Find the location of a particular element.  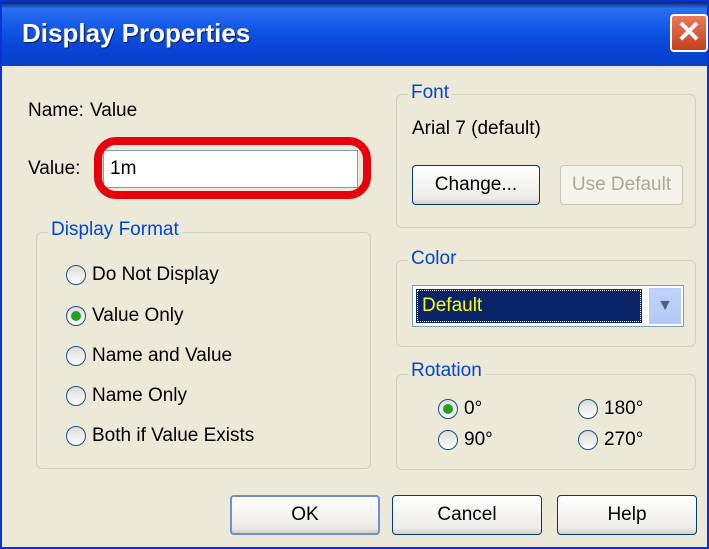

close-button: ✕ is located at coordinates (689, 33).